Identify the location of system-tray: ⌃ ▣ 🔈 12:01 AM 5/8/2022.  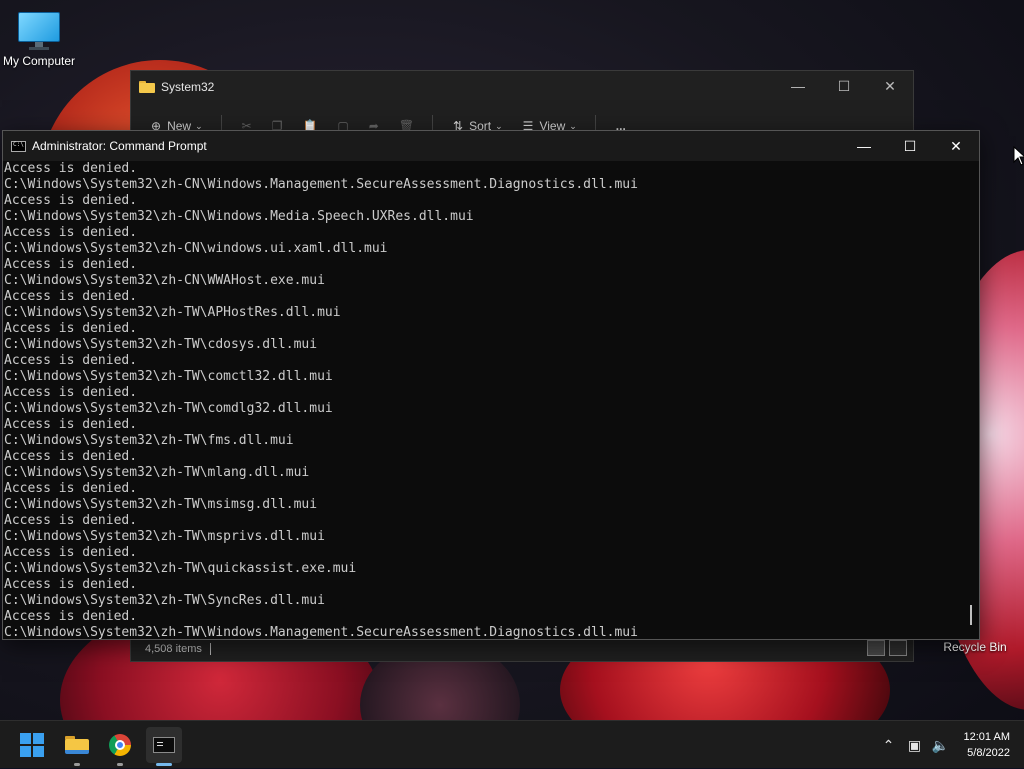
(951, 745).